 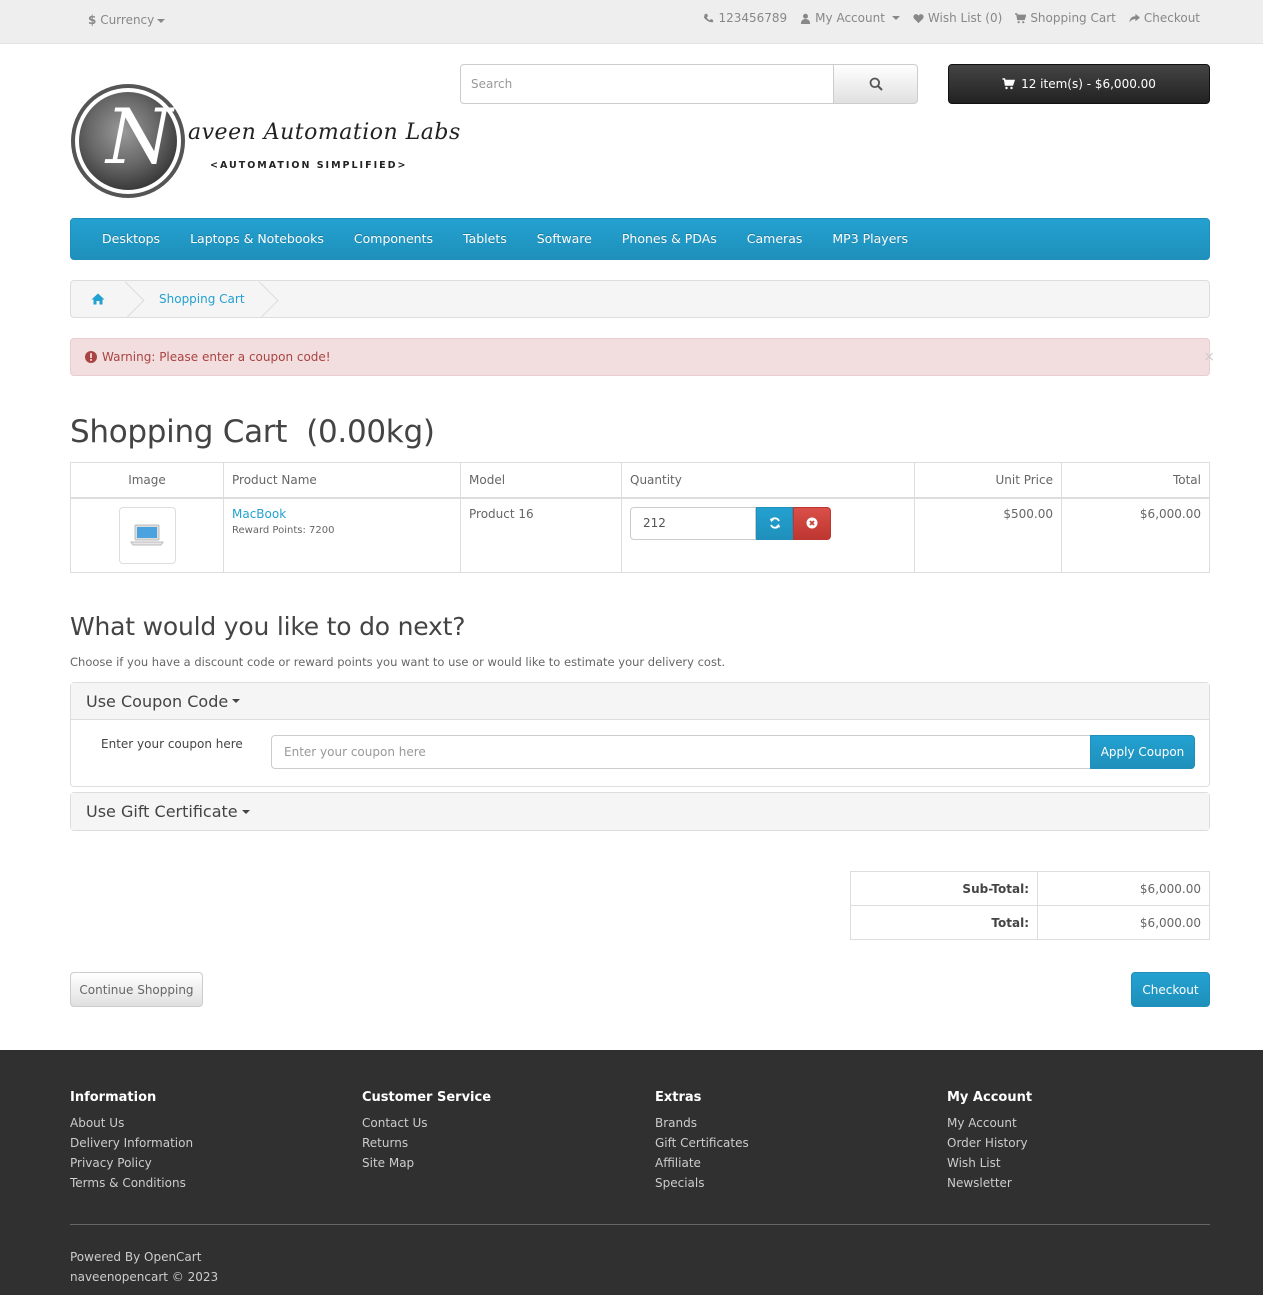 What do you see at coordinates (965, 18) in the screenshot?
I see `wish-list-label: Wish List (0)` at bounding box center [965, 18].